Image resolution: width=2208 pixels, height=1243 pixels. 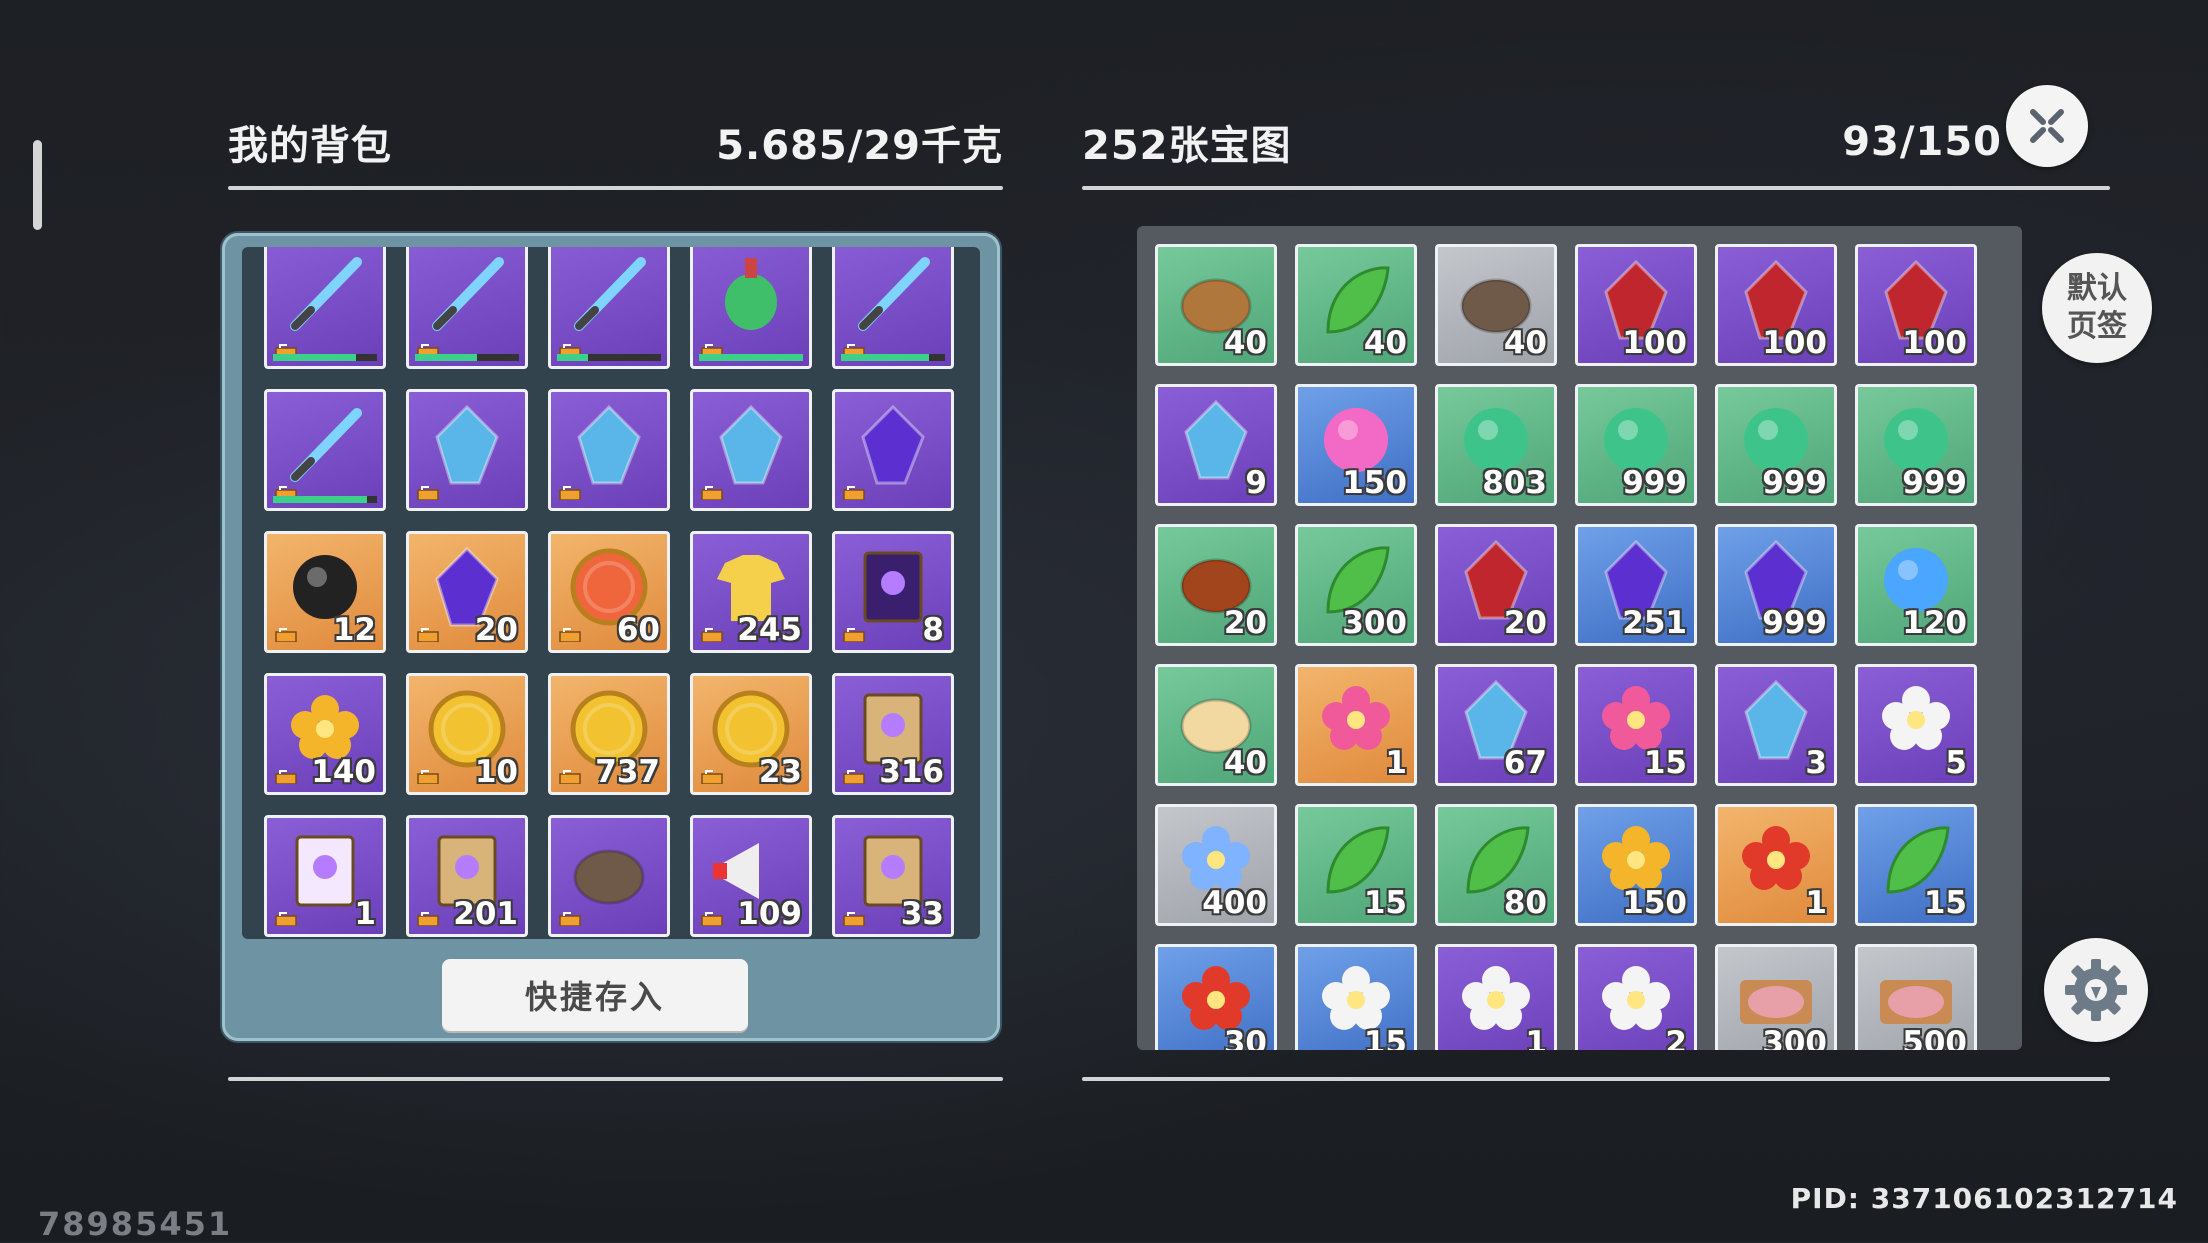 I want to click on close-button, so click(x=2047, y=126).